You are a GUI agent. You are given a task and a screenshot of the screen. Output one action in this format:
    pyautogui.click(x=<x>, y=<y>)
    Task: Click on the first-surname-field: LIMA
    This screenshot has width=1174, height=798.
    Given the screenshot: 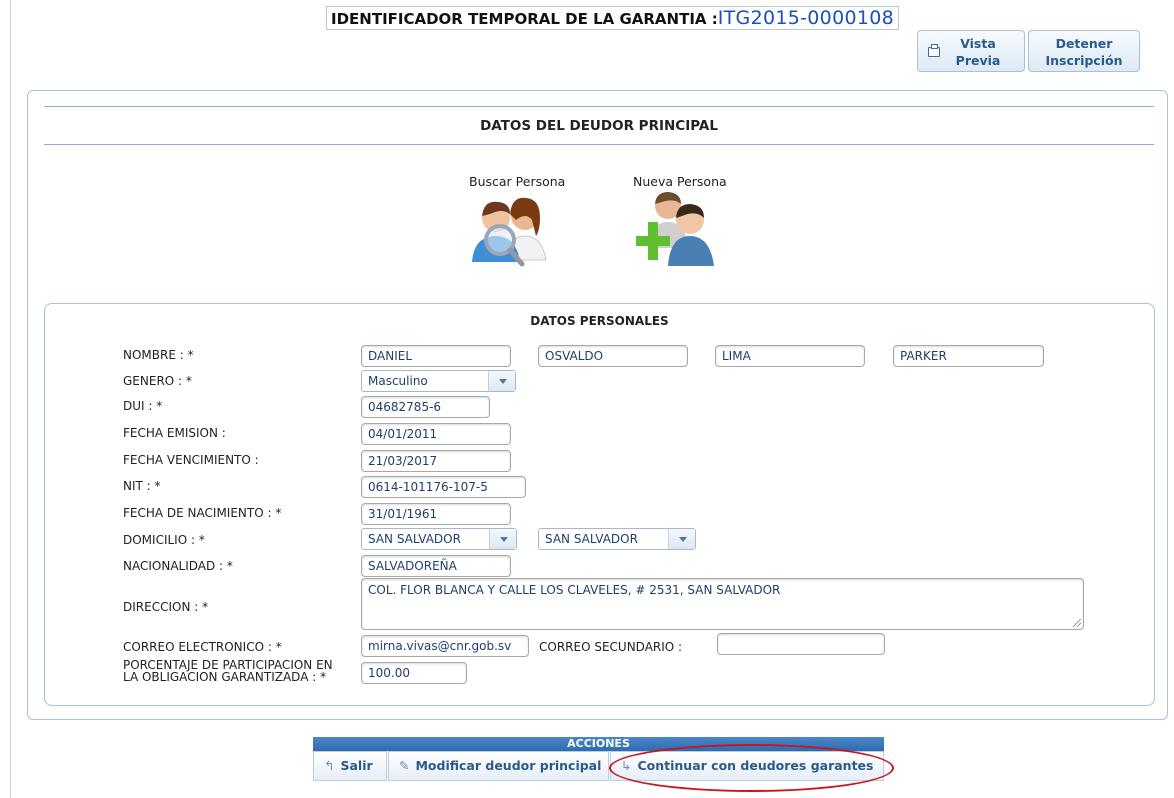 What is the action you would take?
    pyautogui.click(x=790, y=356)
    